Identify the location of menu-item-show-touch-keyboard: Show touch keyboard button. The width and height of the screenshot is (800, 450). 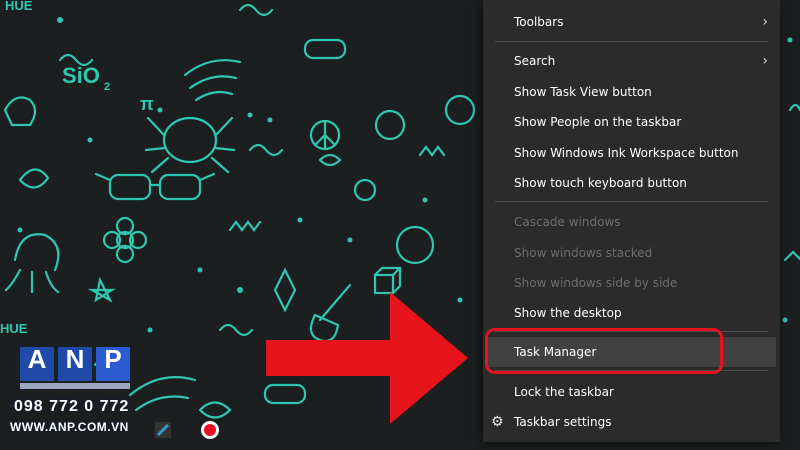
(631, 183).